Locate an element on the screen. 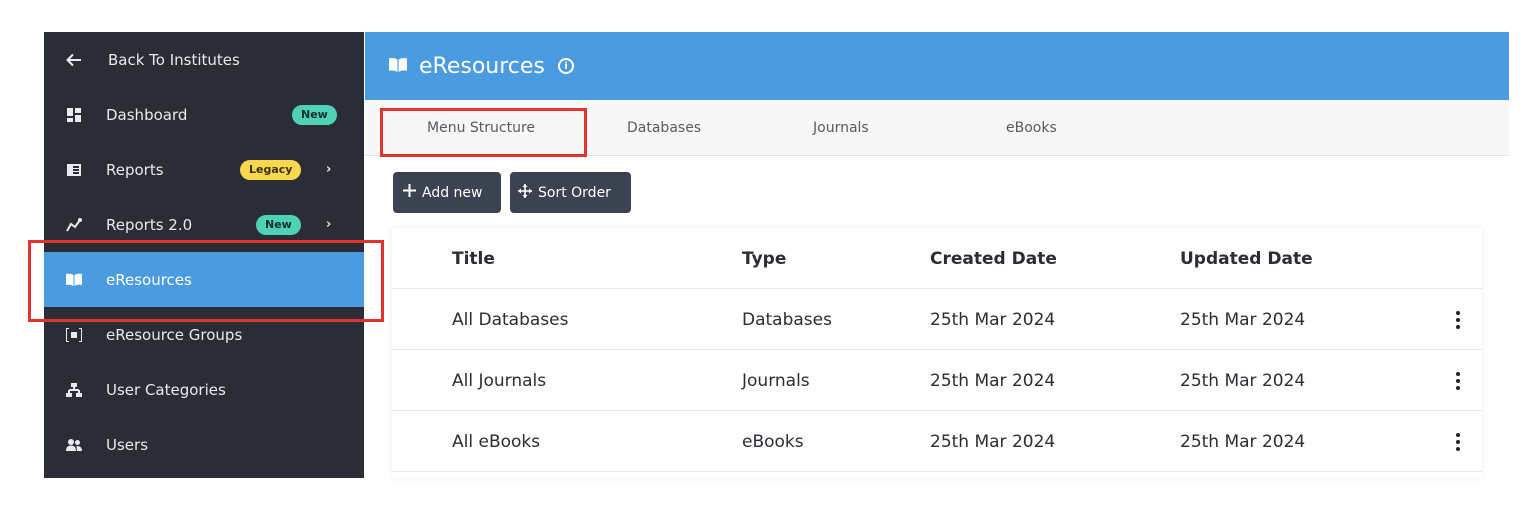  column-header-updated-date: Updated Date is located at coordinates (1246, 258).